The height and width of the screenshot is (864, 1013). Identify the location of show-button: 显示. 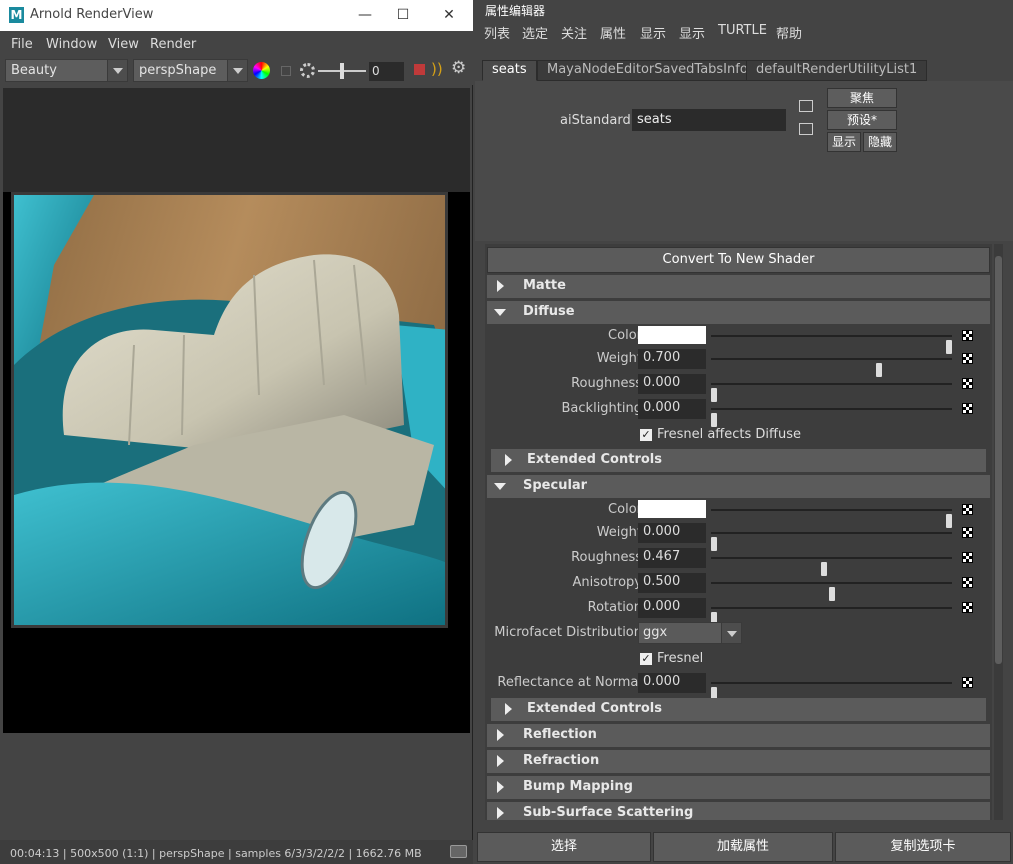
(844, 142).